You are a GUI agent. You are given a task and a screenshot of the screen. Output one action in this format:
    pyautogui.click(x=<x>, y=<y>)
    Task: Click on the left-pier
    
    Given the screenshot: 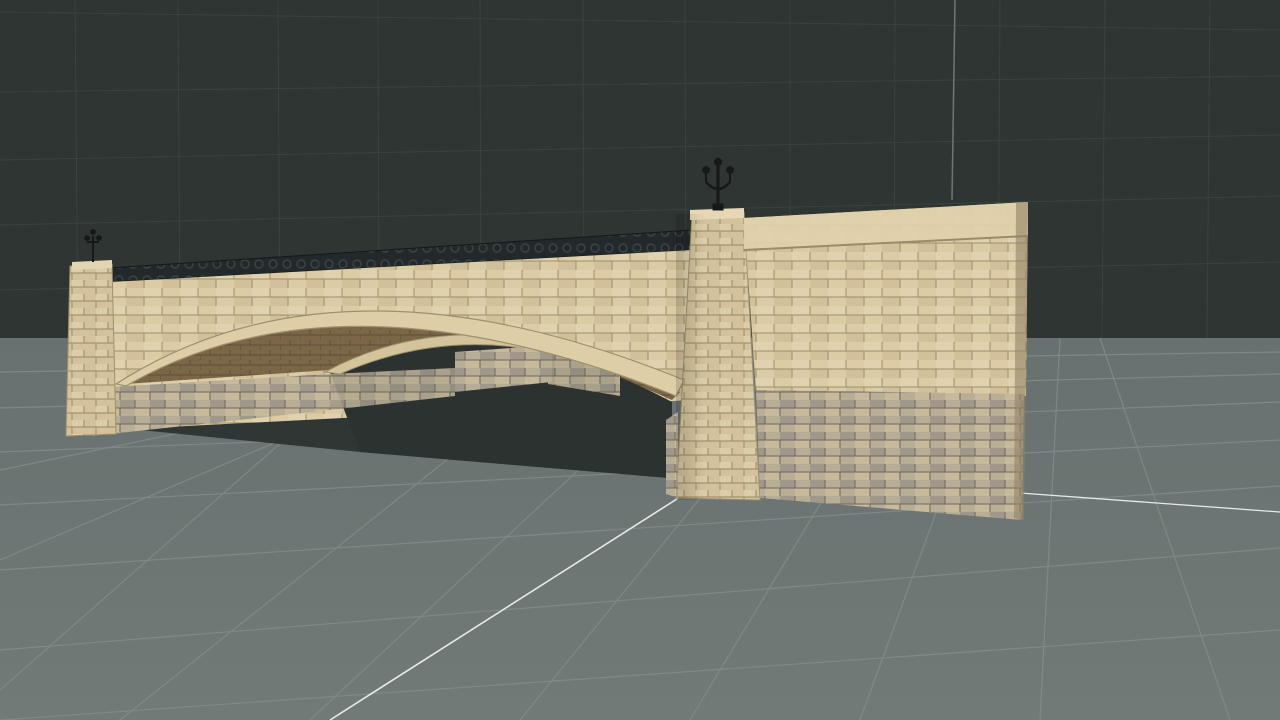 What is the action you would take?
    pyautogui.click(x=91, y=350)
    